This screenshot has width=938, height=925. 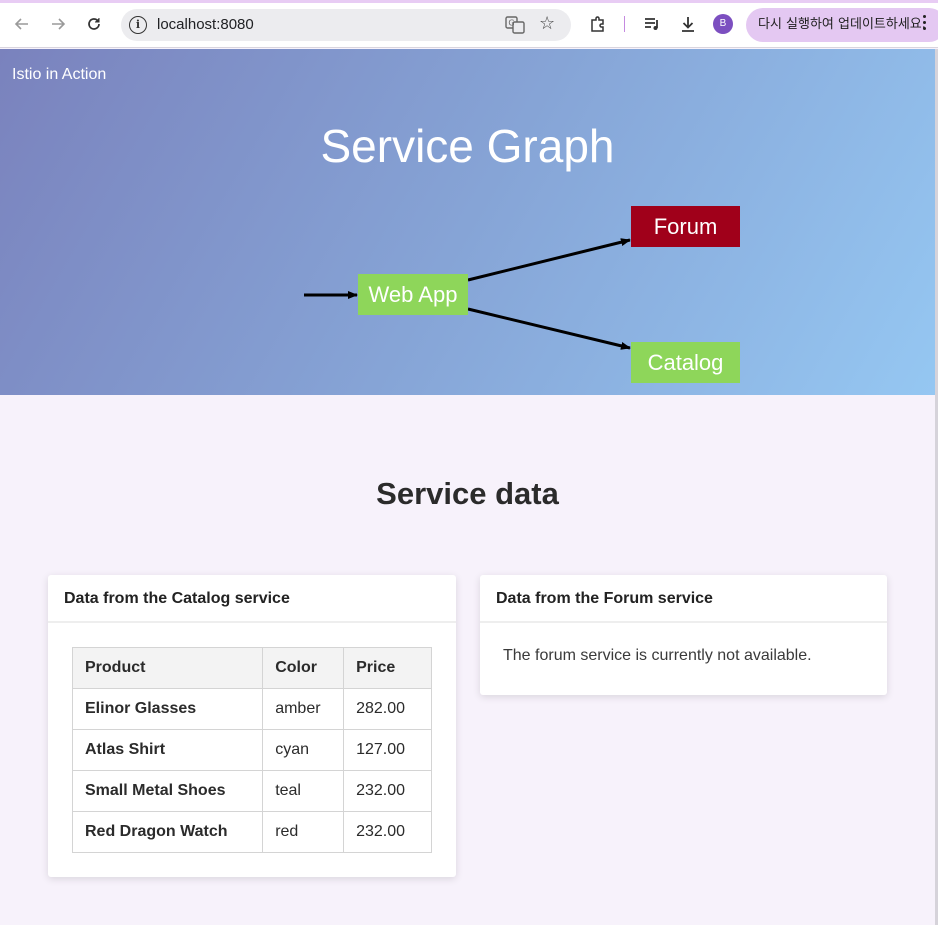 What do you see at coordinates (511, 23) in the screenshot?
I see `svg-text: G` at bounding box center [511, 23].